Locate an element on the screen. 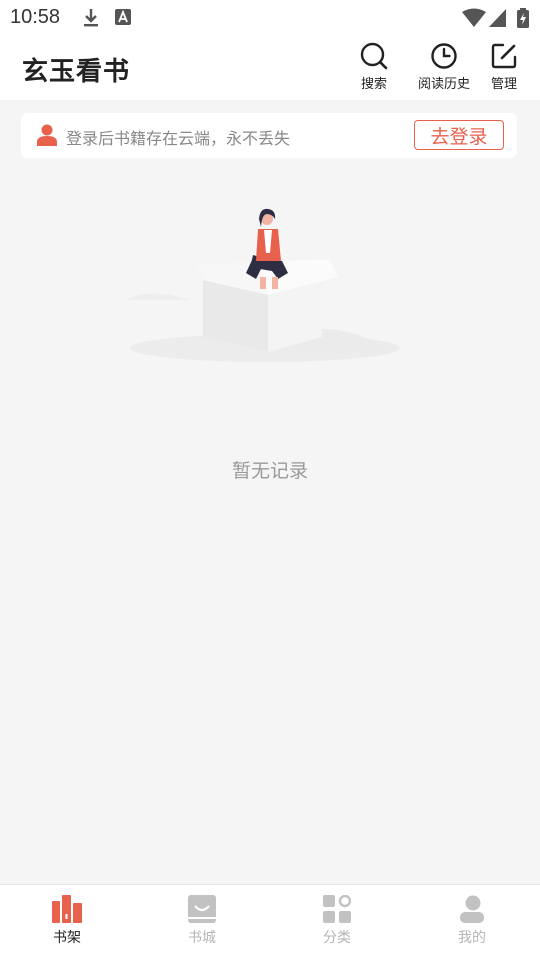 This screenshot has height=961, width=540. search-button: 搜索 is located at coordinates (374, 70).